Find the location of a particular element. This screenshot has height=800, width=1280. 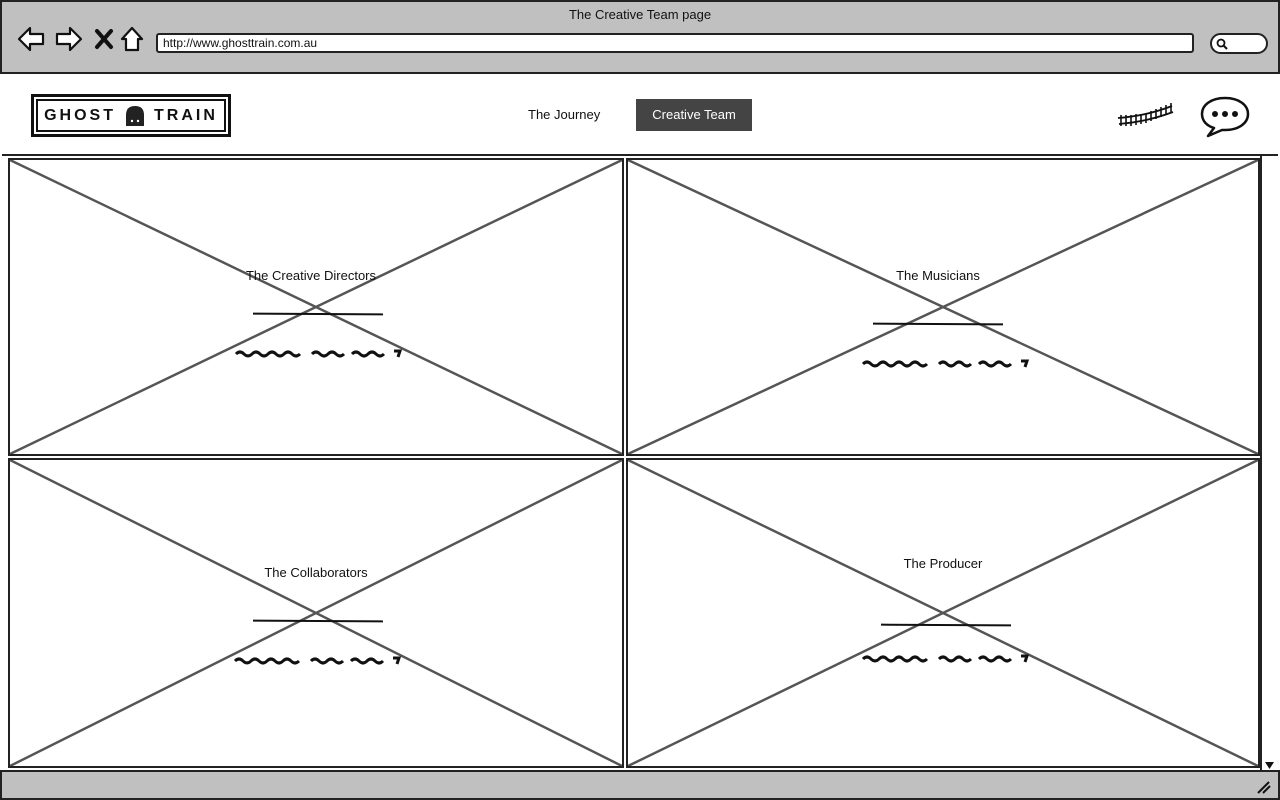

ghost-icon is located at coordinates (135, 115).